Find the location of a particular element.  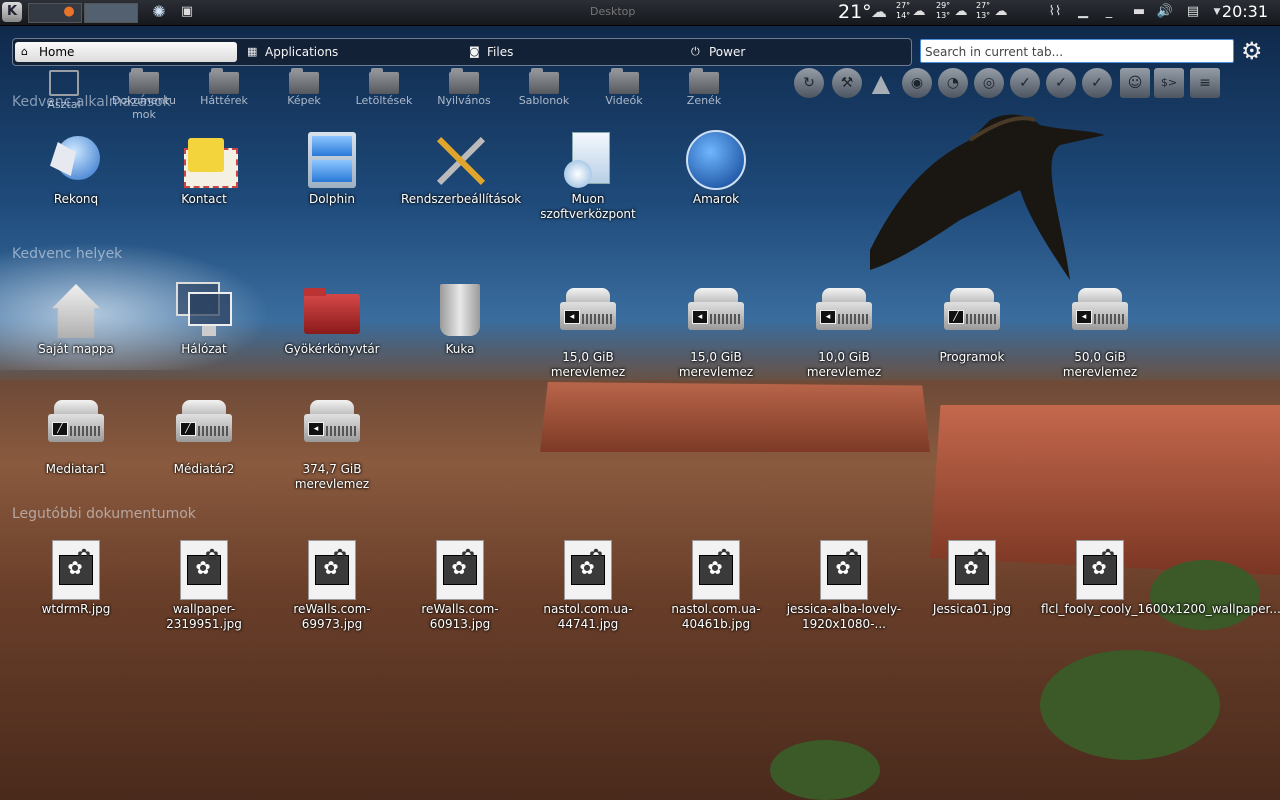

app-kontact: Kontact is located at coordinates (204, 168).